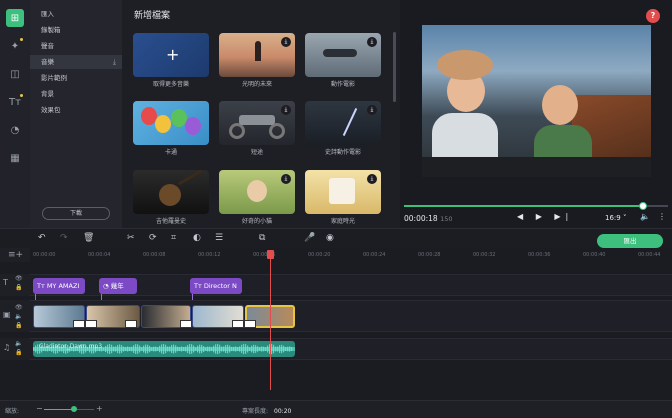 Image resolution: width=672 pixels, height=418 pixels. Describe the element at coordinates (536, 101) in the screenshot. I see `video-preview` at that location.